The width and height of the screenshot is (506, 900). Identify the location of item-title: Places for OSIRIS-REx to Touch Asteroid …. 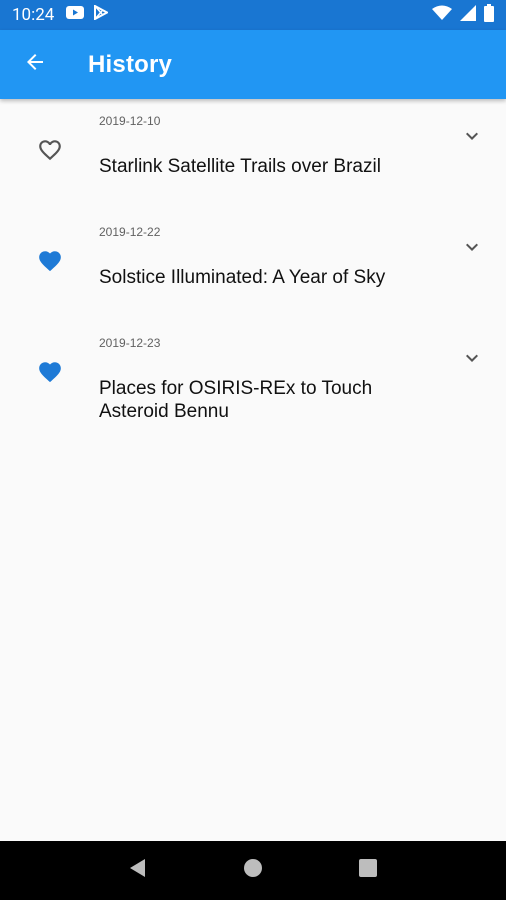
(236, 400).